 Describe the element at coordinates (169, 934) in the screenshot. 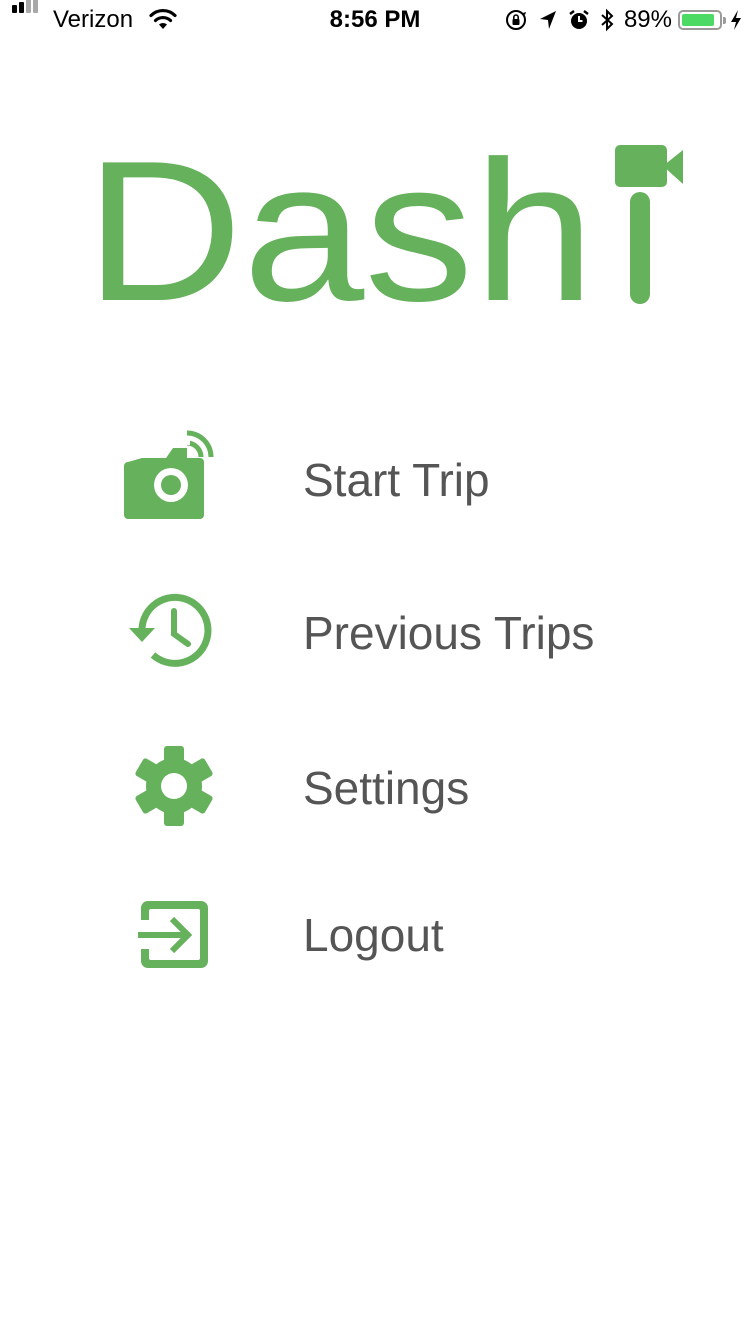

I see `exit-arrow-icon` at that location.